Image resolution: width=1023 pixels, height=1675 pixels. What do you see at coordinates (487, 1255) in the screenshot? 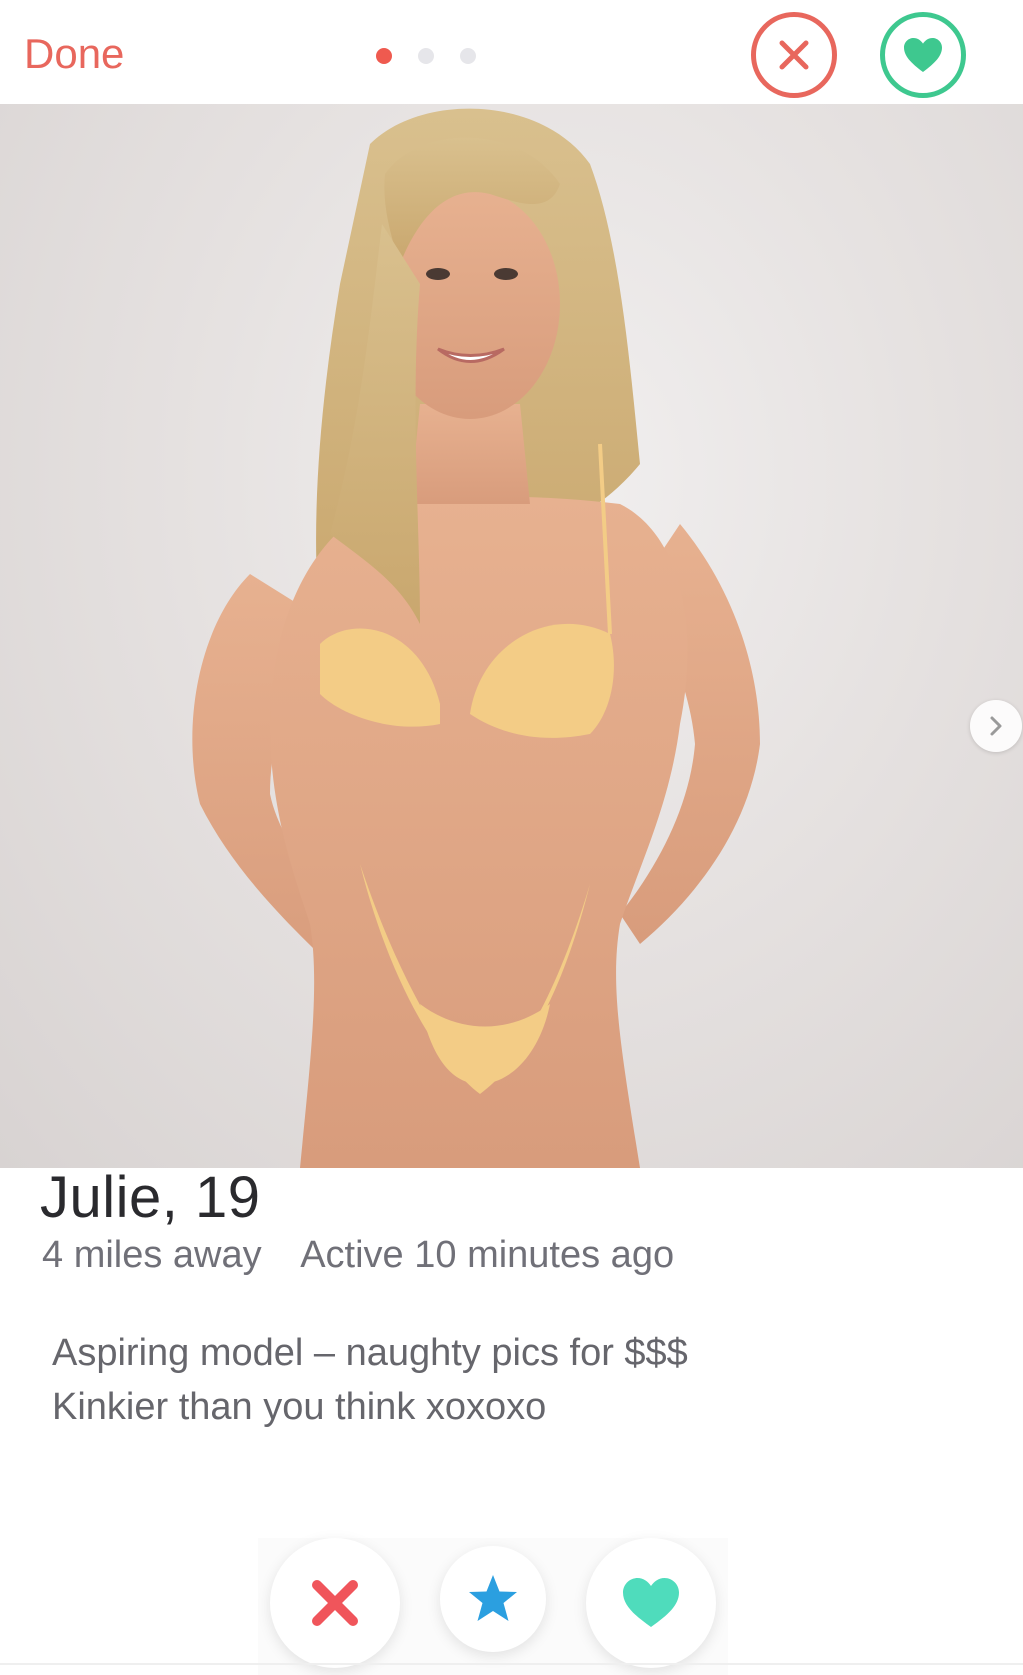
I see `activity-label: Active 10 minutes ago` at bounding box center [487, 1255].